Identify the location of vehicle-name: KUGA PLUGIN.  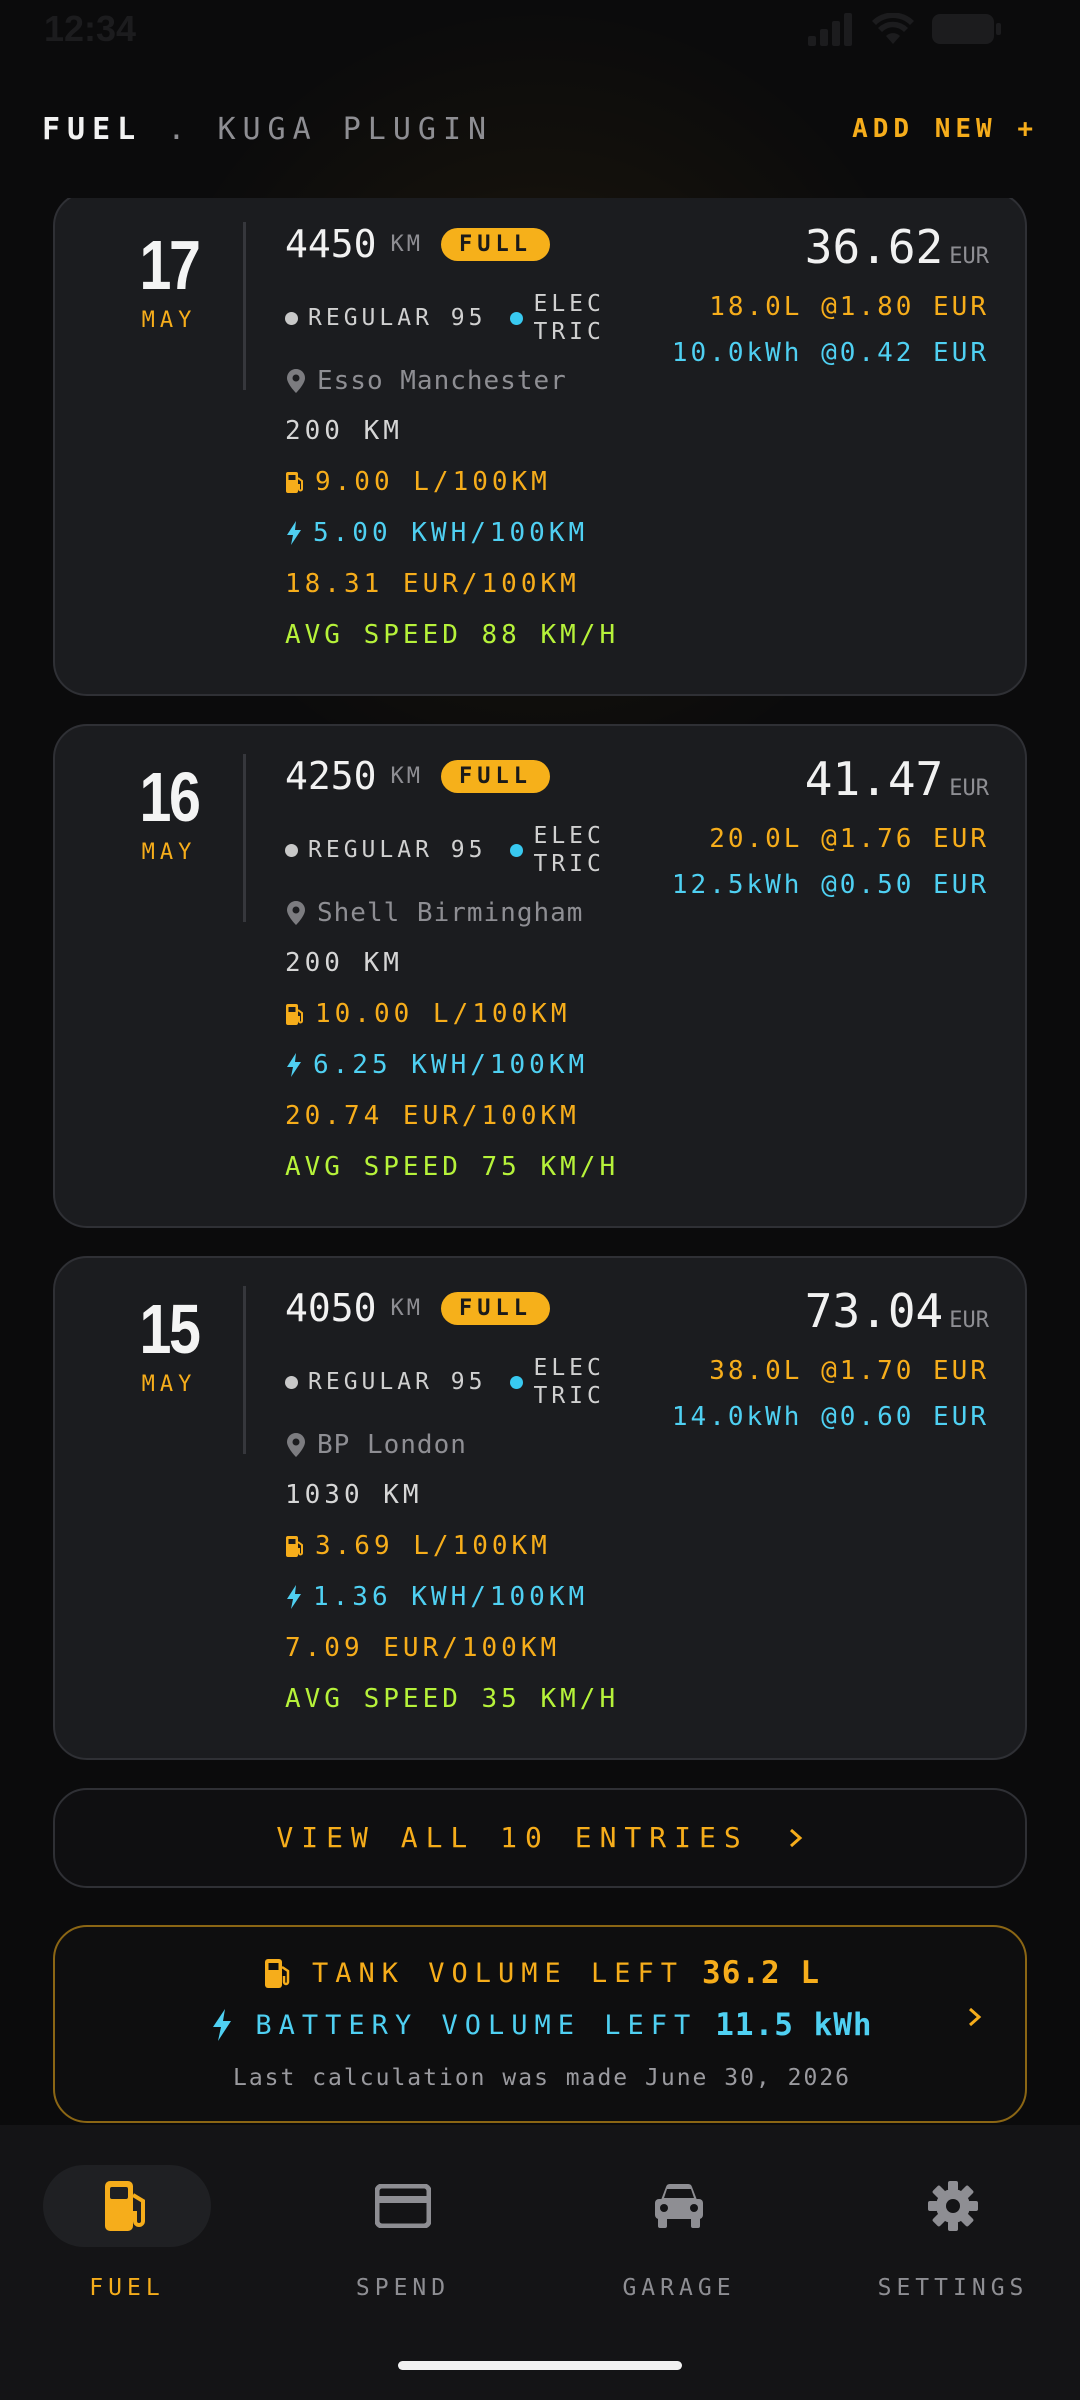
(355, 129).